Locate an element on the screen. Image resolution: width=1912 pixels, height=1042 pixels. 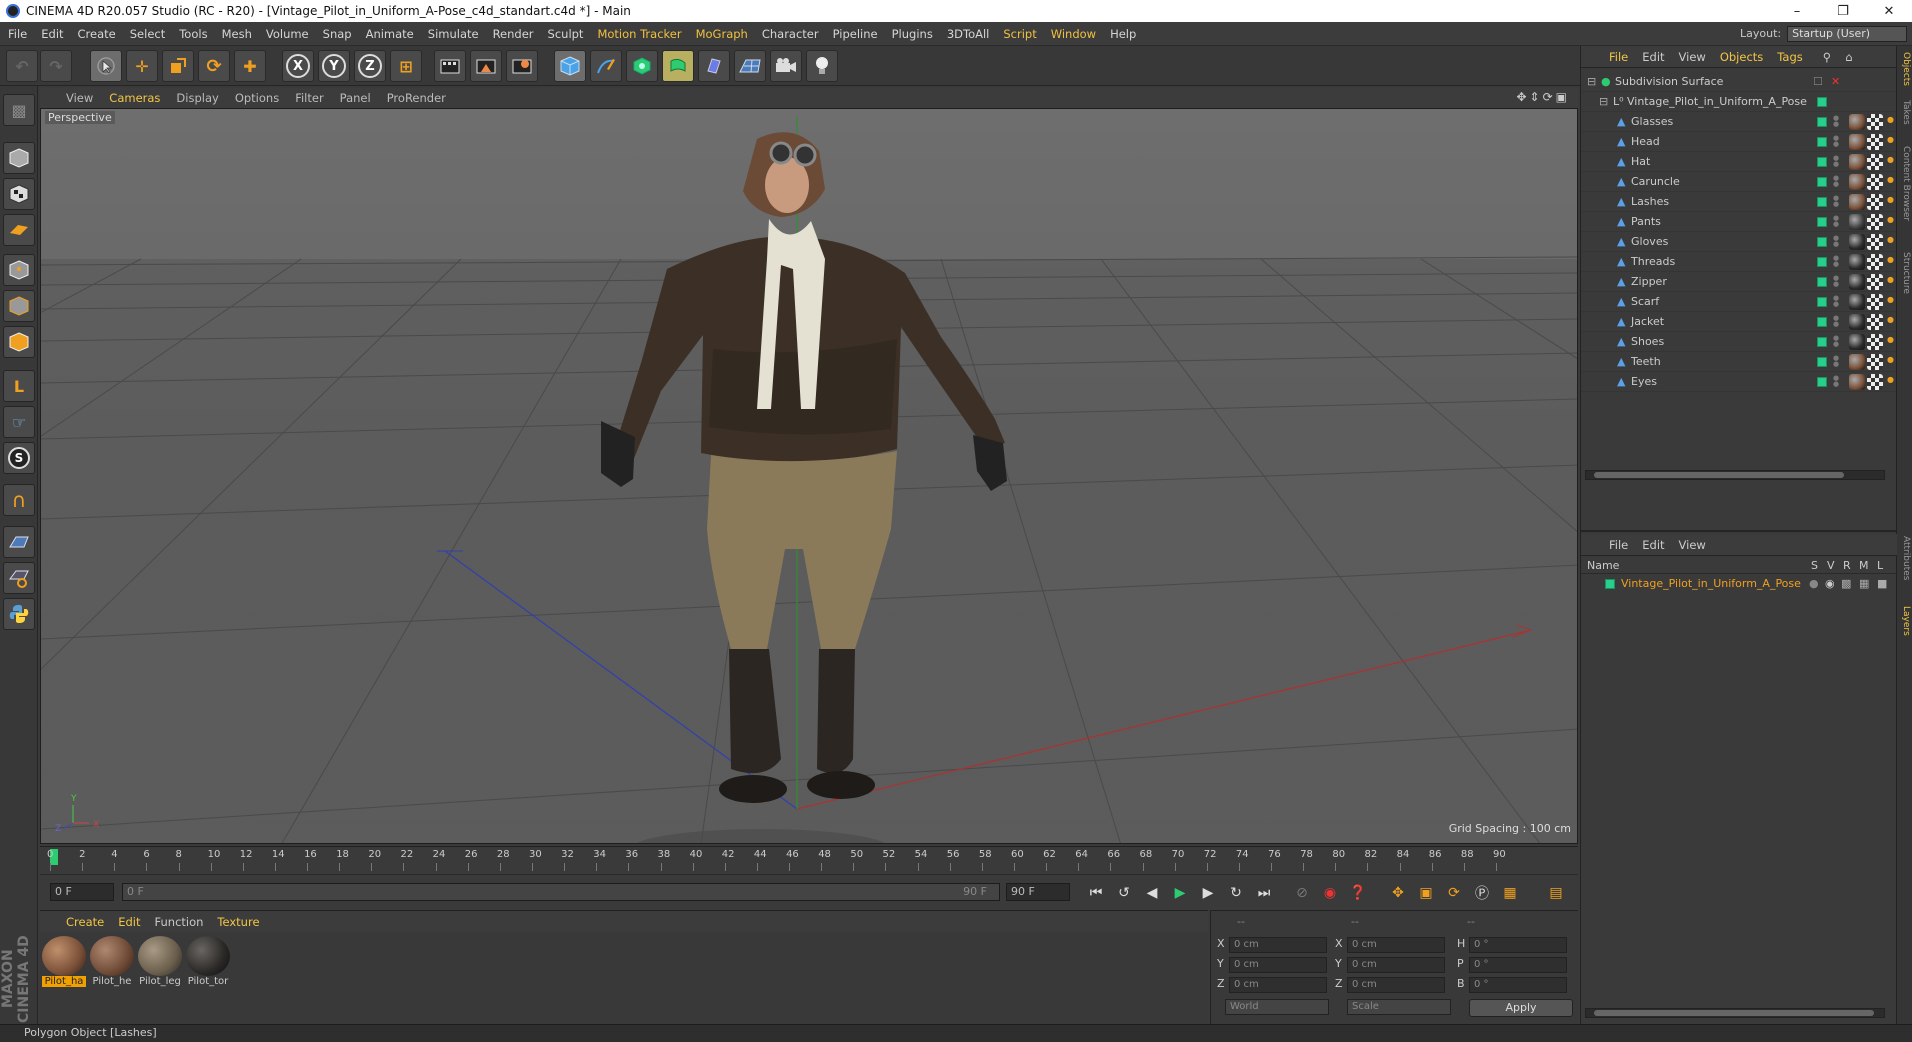
timeline-window-icon: ▤ is located at coordinates (1556, 893).